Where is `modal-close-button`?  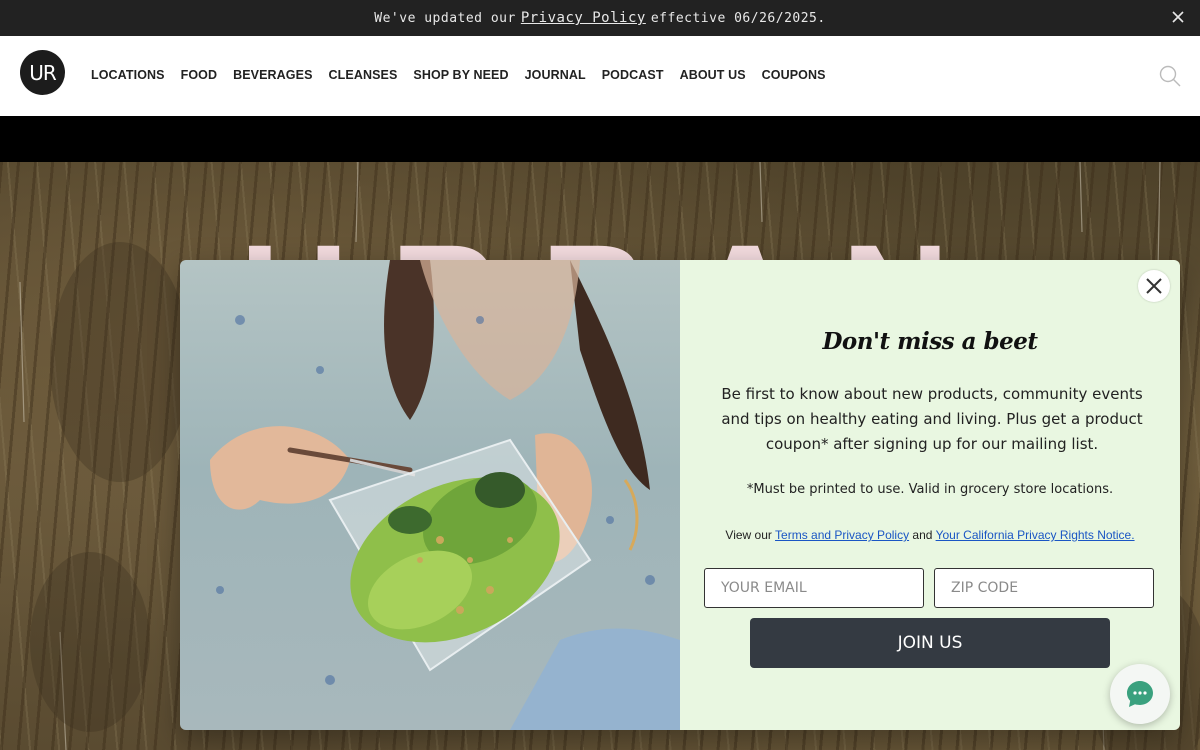
modal-close-button is located at coordinates (1154, 286).